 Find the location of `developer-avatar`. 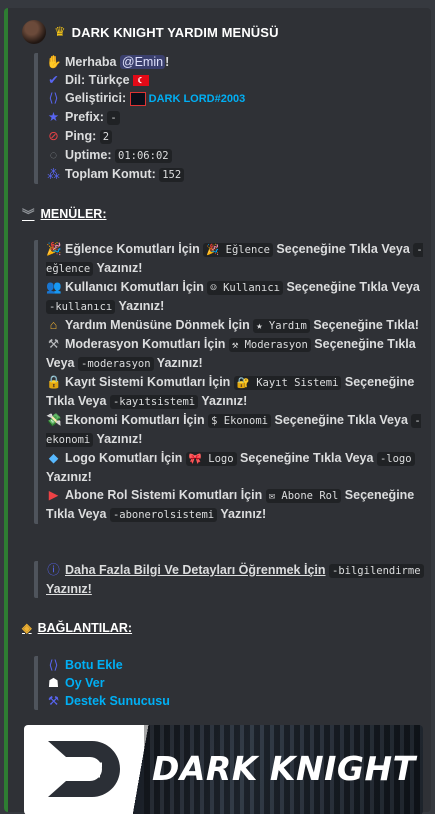

developer-avatar is located at coordinates (137, 98).